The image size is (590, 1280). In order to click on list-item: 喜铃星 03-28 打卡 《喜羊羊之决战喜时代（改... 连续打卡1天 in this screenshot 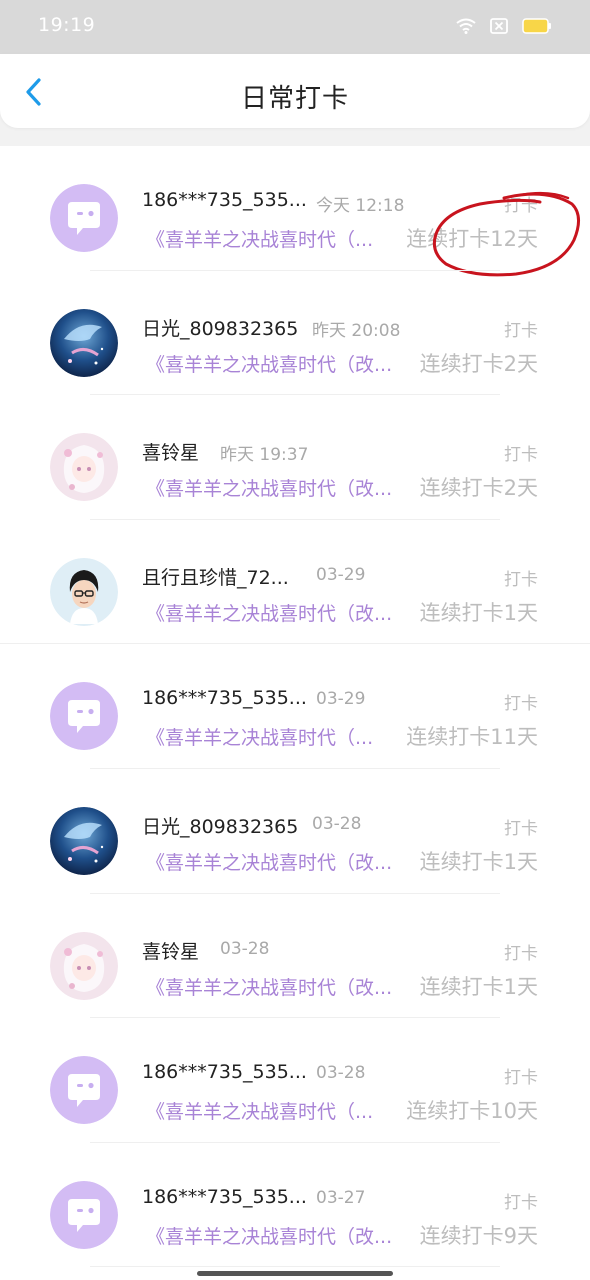, I will do `click(295, 956)`.